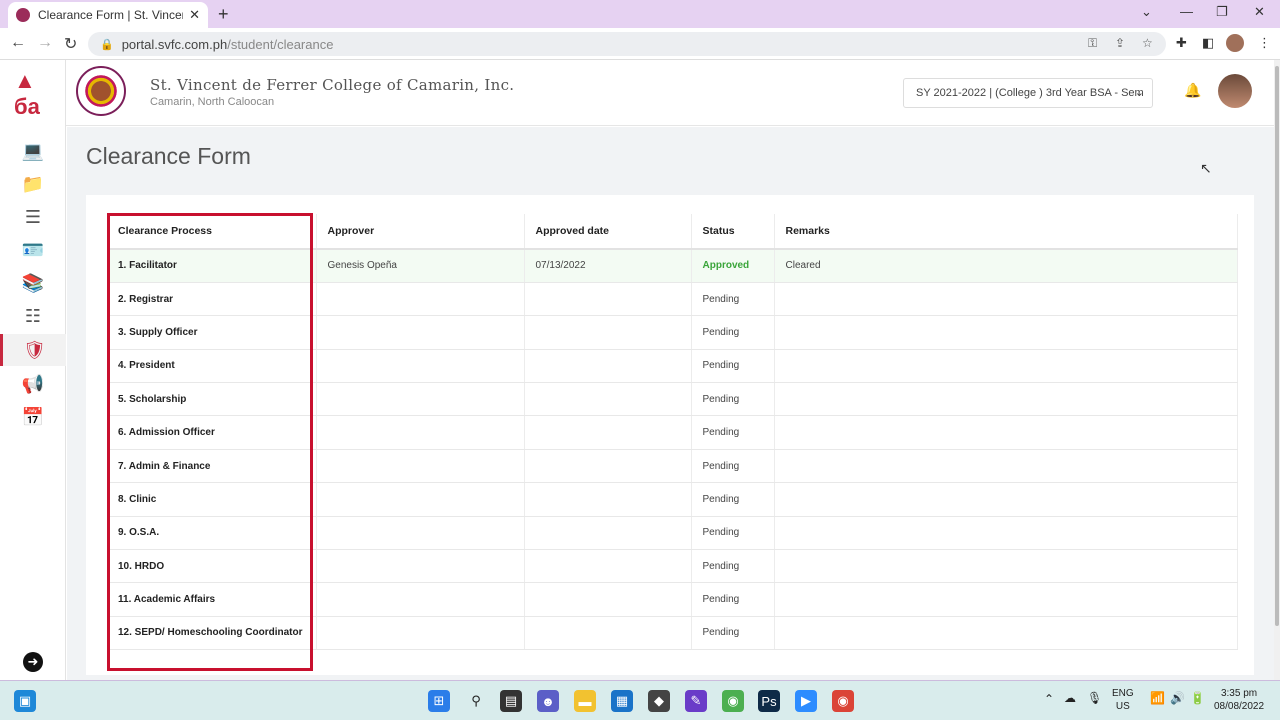 Image resolution: width=1280 pixels, height=720 pixels. Describe the element at coordinates (212, 299) in the screenshot. I see `cell-process: 2. Registrar` at that location.